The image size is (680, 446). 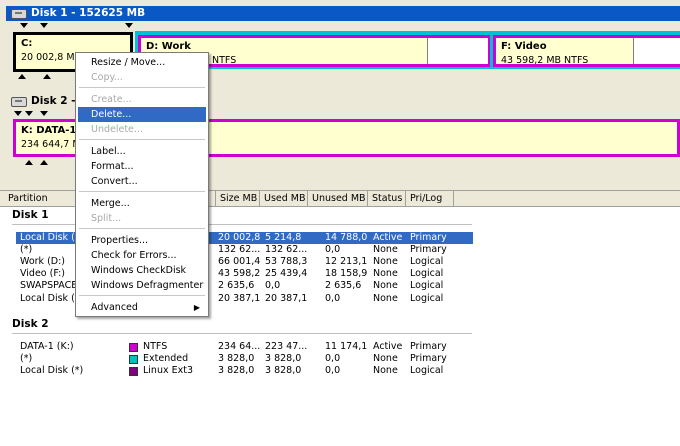 What do you see at coordinates (30, 324) in the screenshot?
I see `group-disk2: Disk 2` at bounding box center [30, 324].